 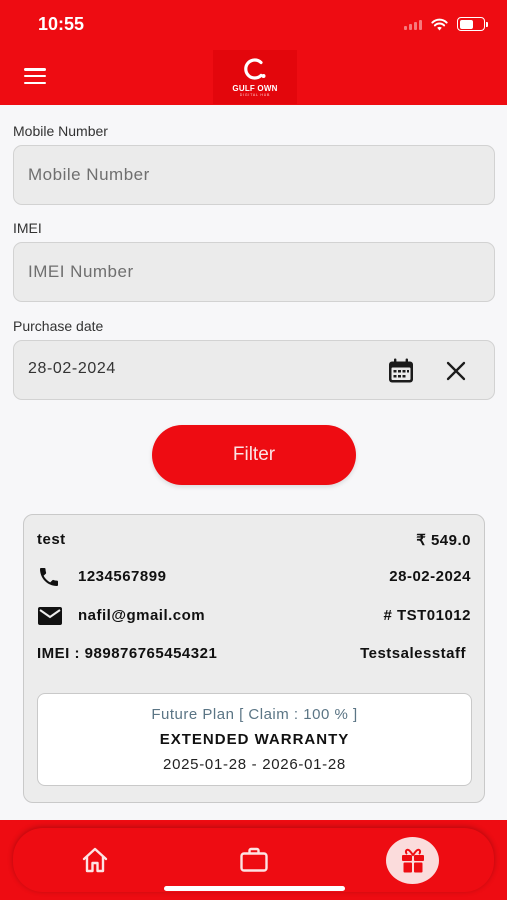 What do you see at coordinates (254, 764) in the screenshot?
I see `plan-validity-dates: 2025-01-28 - 2026-01-28` at bounding box center [254, 764].